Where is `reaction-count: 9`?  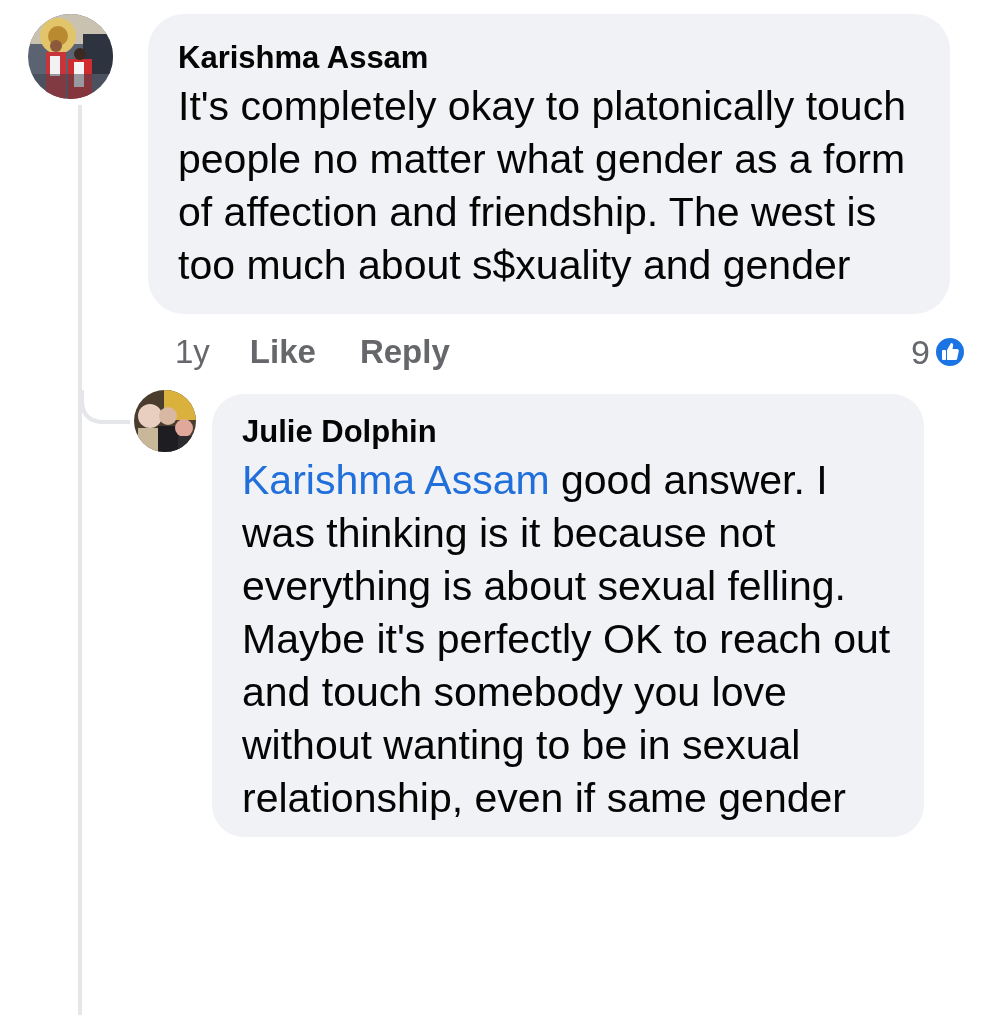 reaction-count: 9 is located at coordinates (920, 352).